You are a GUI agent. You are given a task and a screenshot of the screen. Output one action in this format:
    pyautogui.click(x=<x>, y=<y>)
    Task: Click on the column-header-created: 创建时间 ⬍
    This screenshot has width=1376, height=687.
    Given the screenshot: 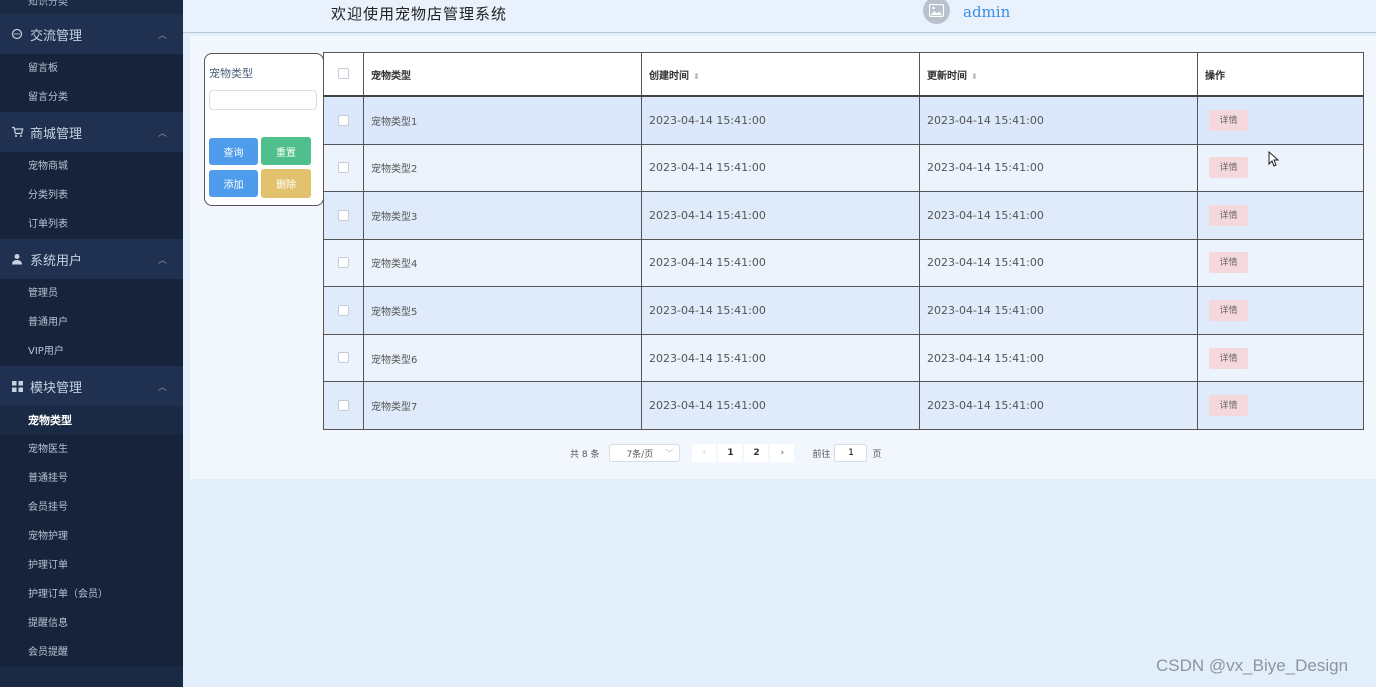 What is the action you would take?
    pyautogui.click(x=780, y=74)
    